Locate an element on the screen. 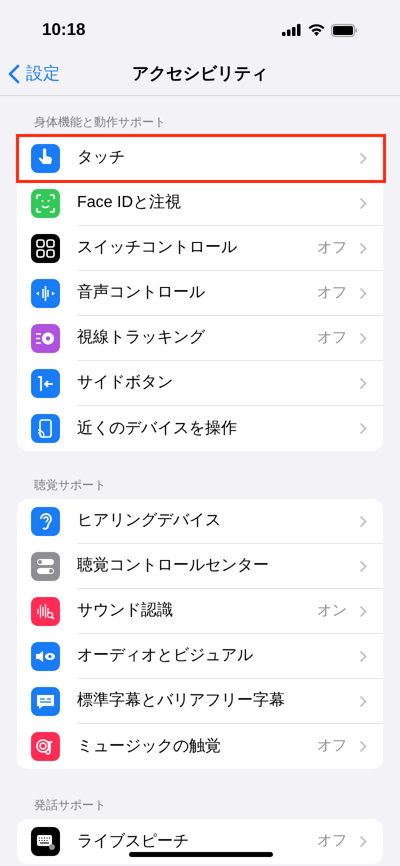 The height and width of the screenshot is (866, 400). wifi-icon is located at coordinates (316, 30).